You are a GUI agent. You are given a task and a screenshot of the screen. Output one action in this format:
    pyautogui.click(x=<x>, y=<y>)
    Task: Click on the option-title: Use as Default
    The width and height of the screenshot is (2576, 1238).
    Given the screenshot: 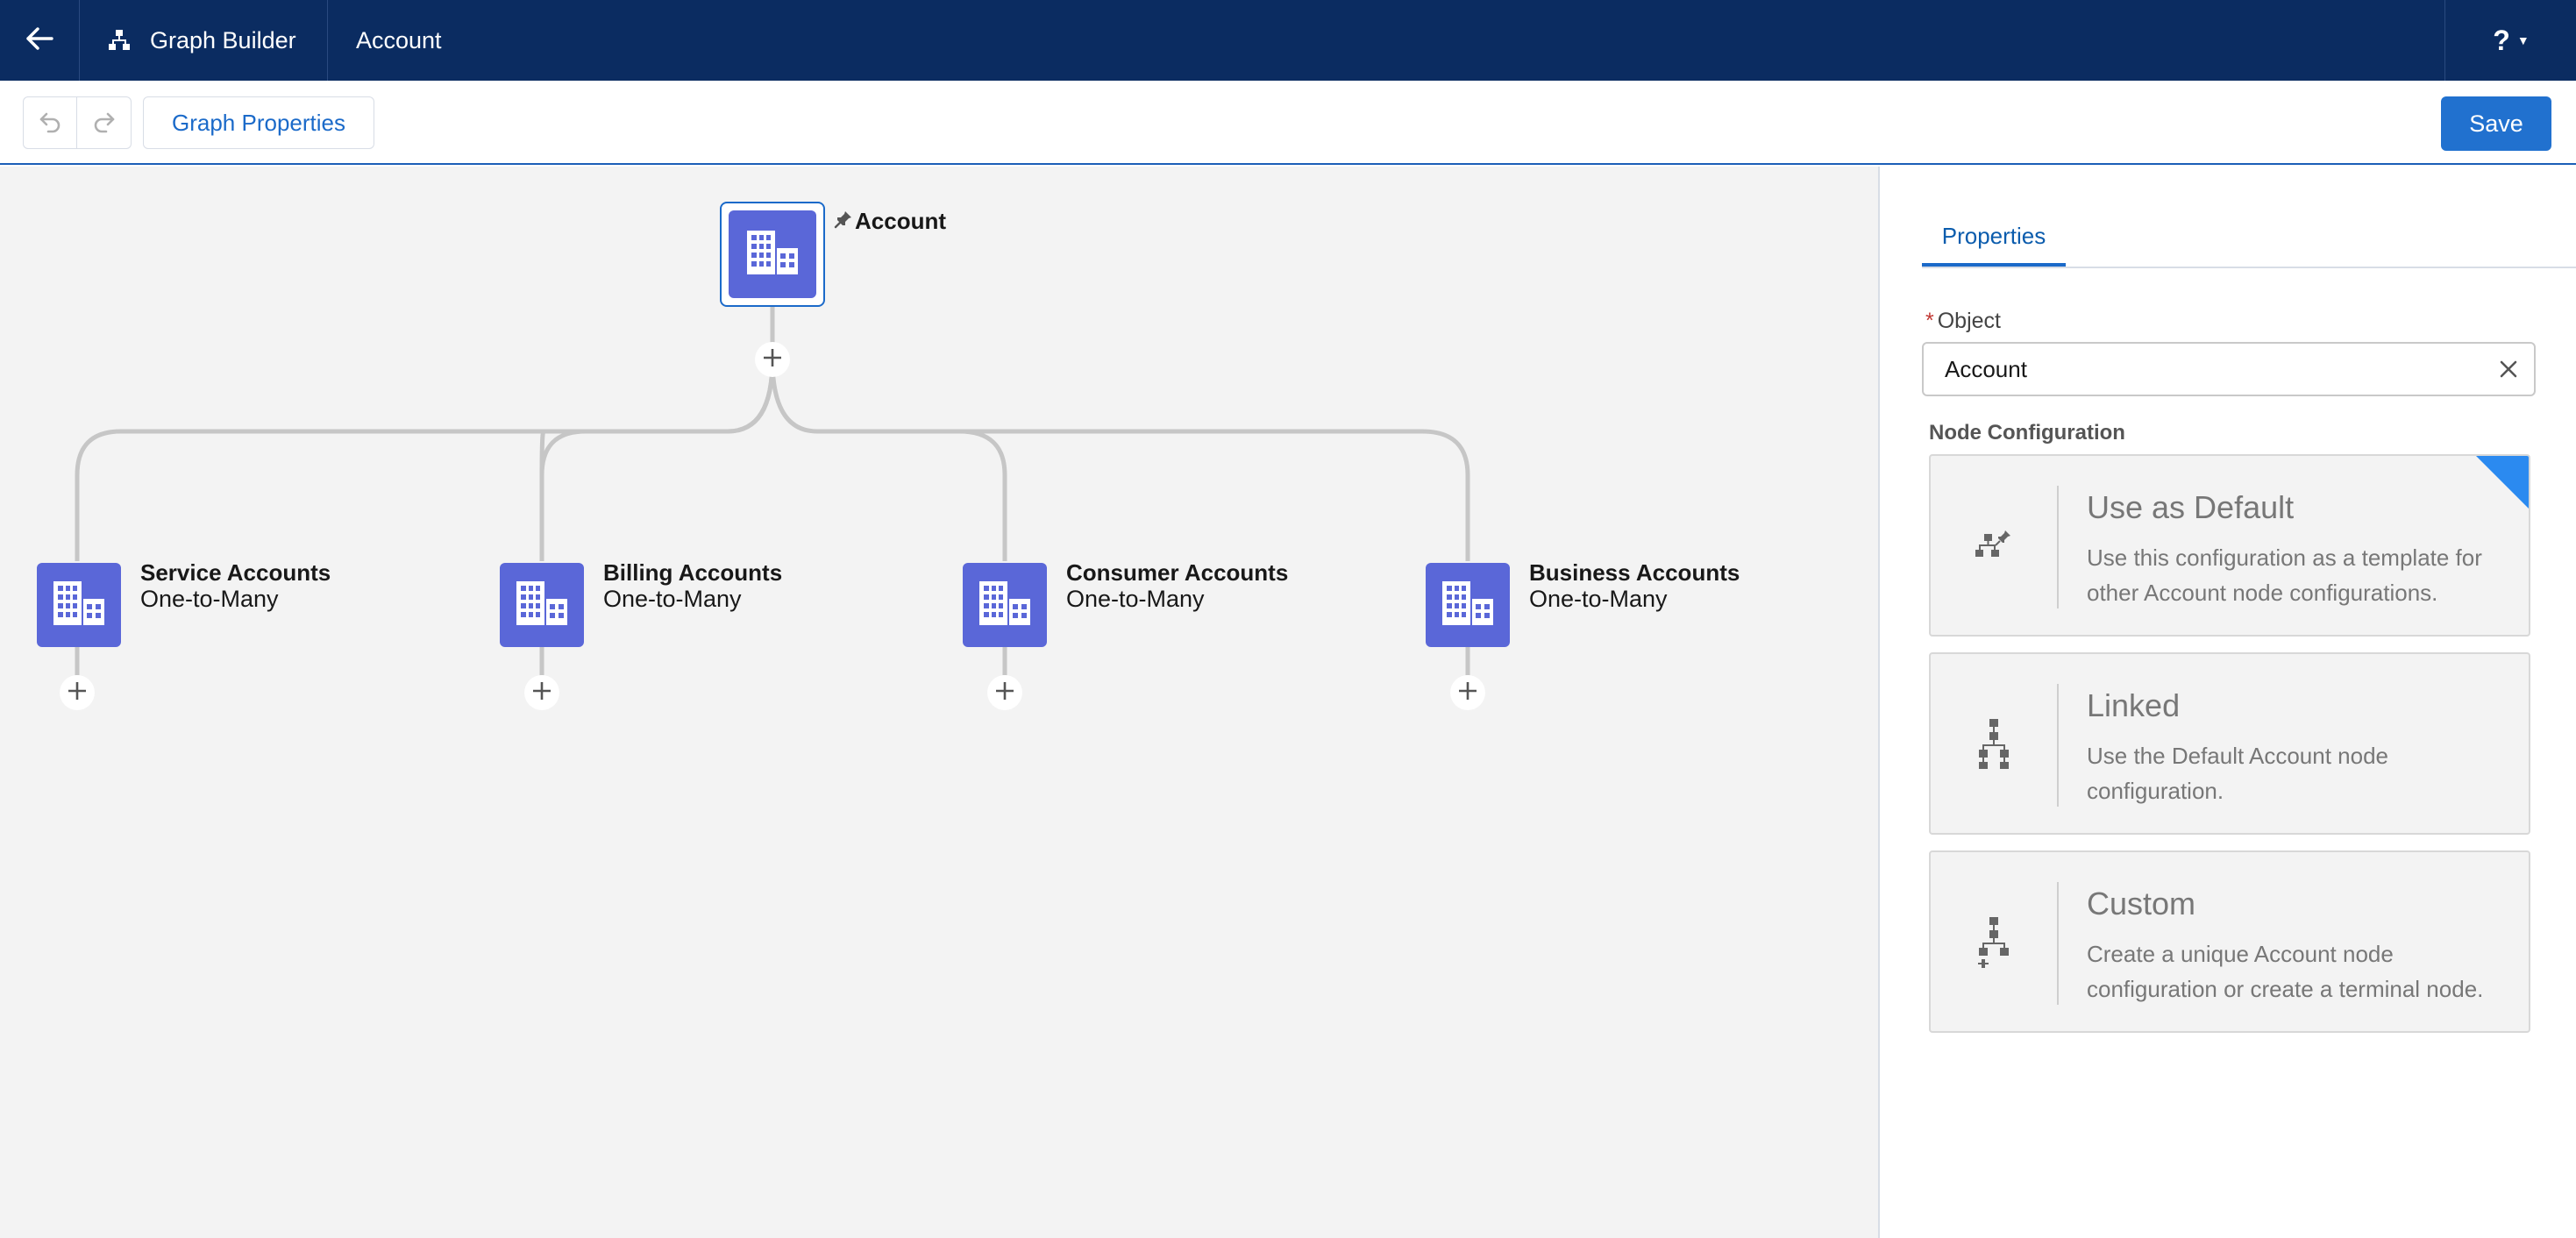 What is the action you would take?
    pyautogui.click(x=2191, y=507)
    